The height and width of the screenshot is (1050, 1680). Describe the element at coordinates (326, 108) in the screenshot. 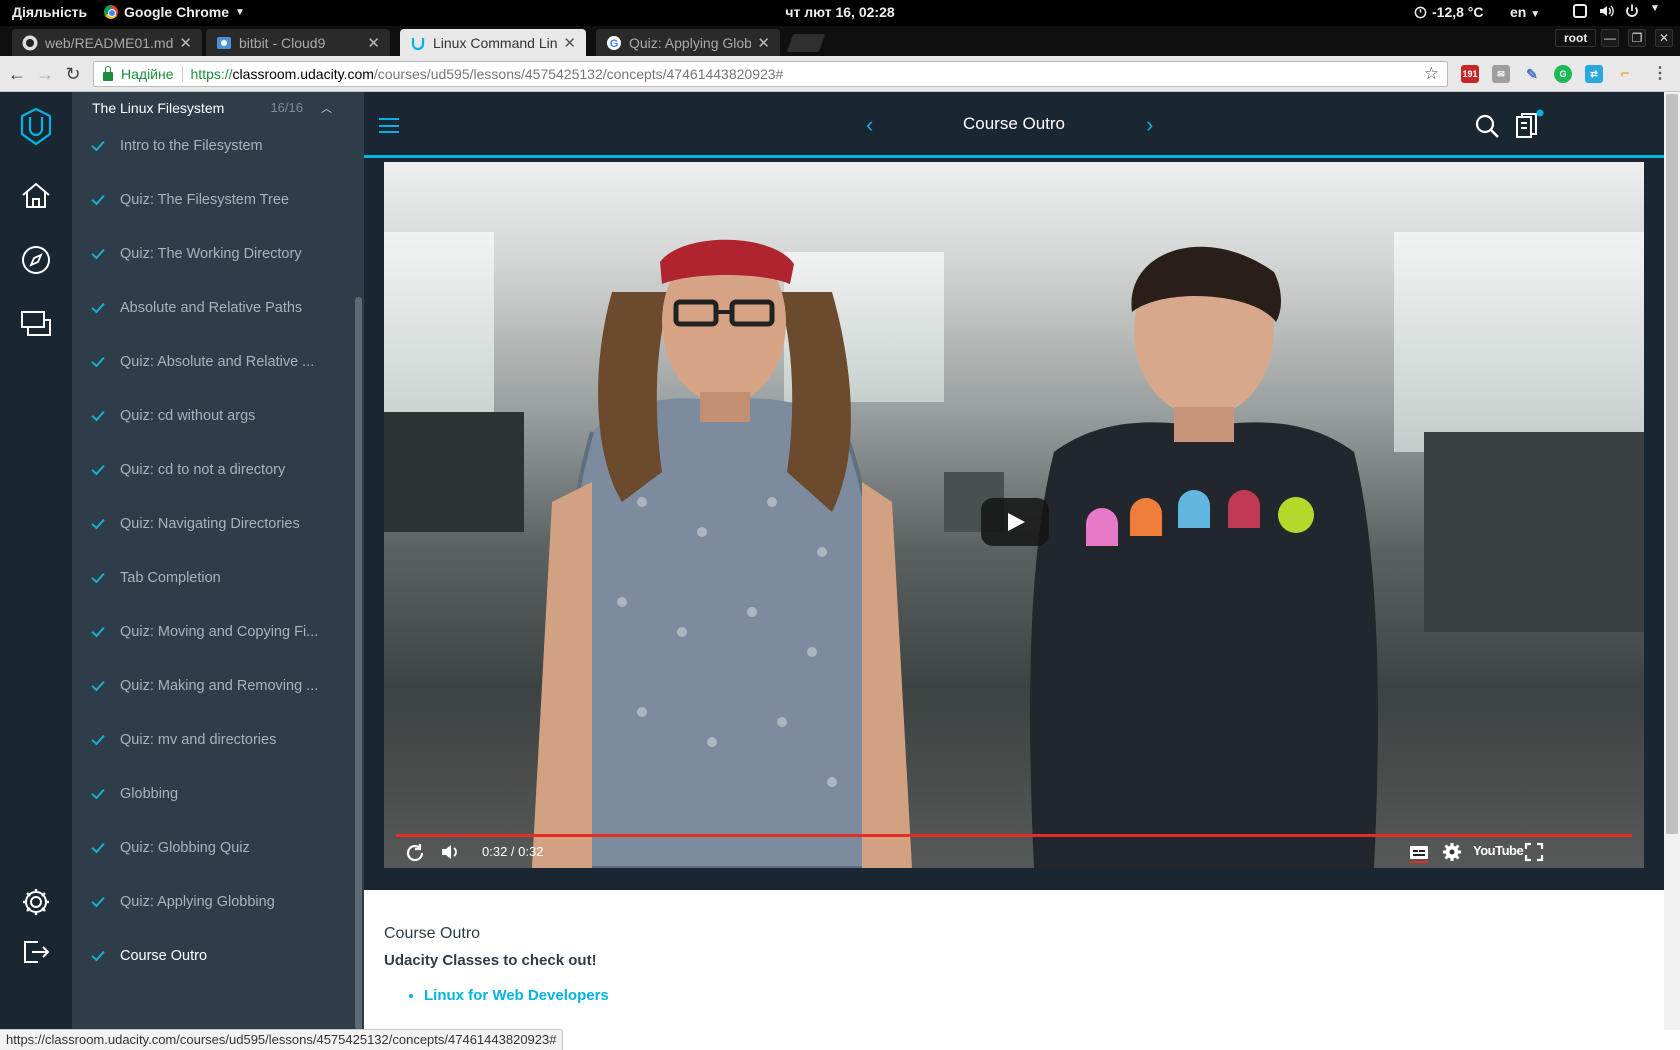

I see `chevron-up-icon: ︿` at that location.